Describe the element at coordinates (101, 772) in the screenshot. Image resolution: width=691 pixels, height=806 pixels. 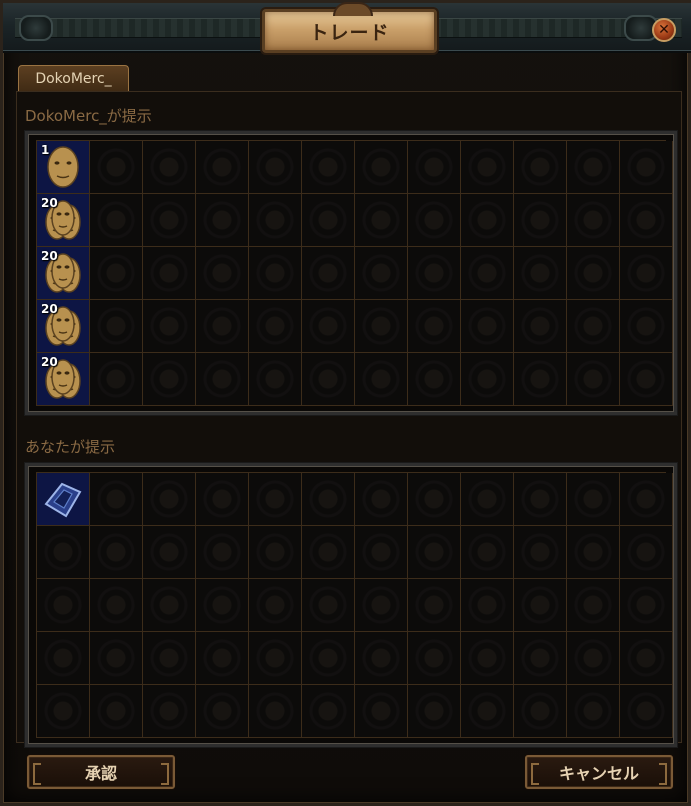
I see `accept-button: 承認` at that location.